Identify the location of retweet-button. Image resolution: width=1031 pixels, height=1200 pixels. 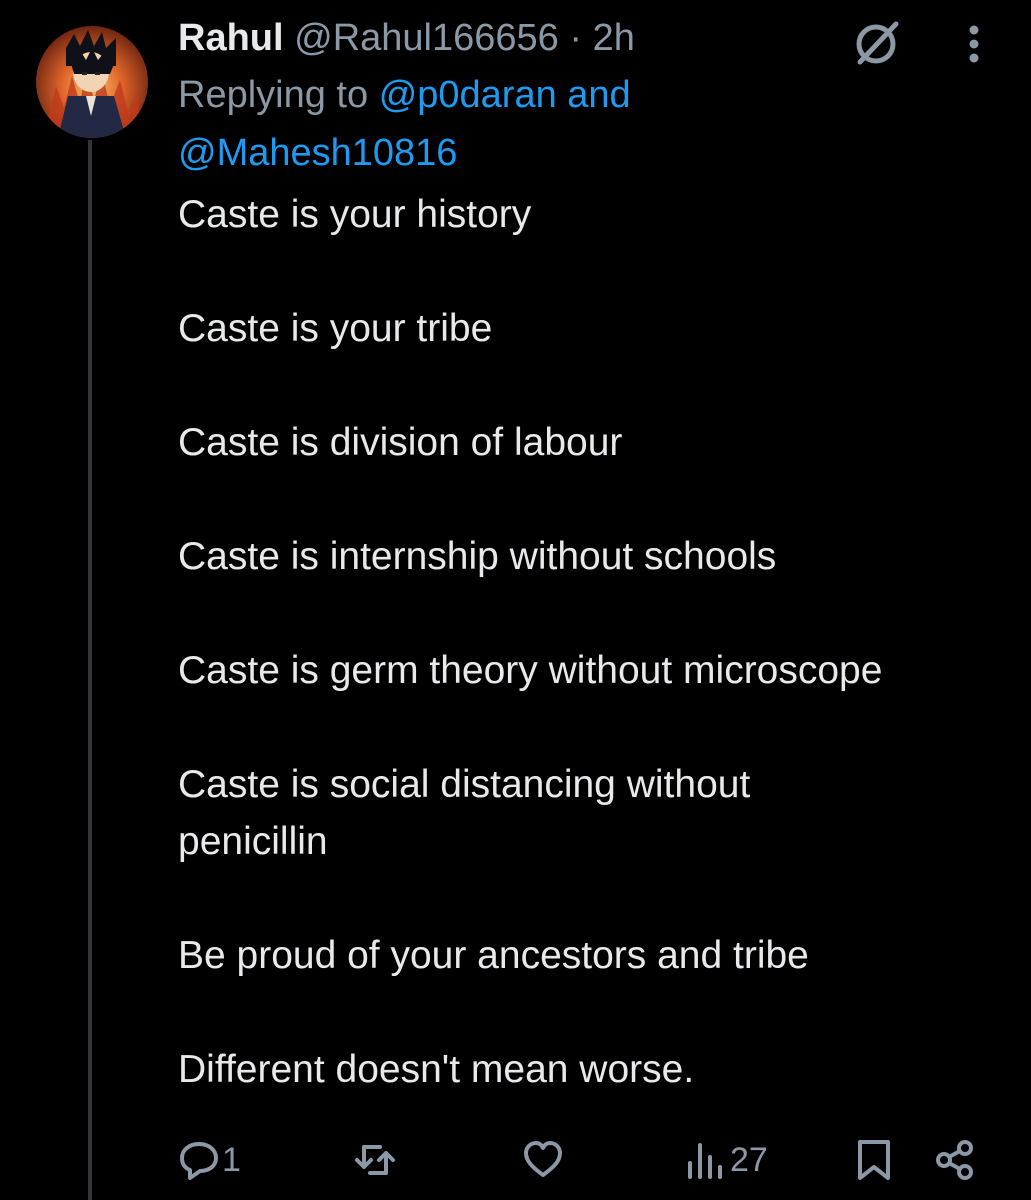
(376, 1160).